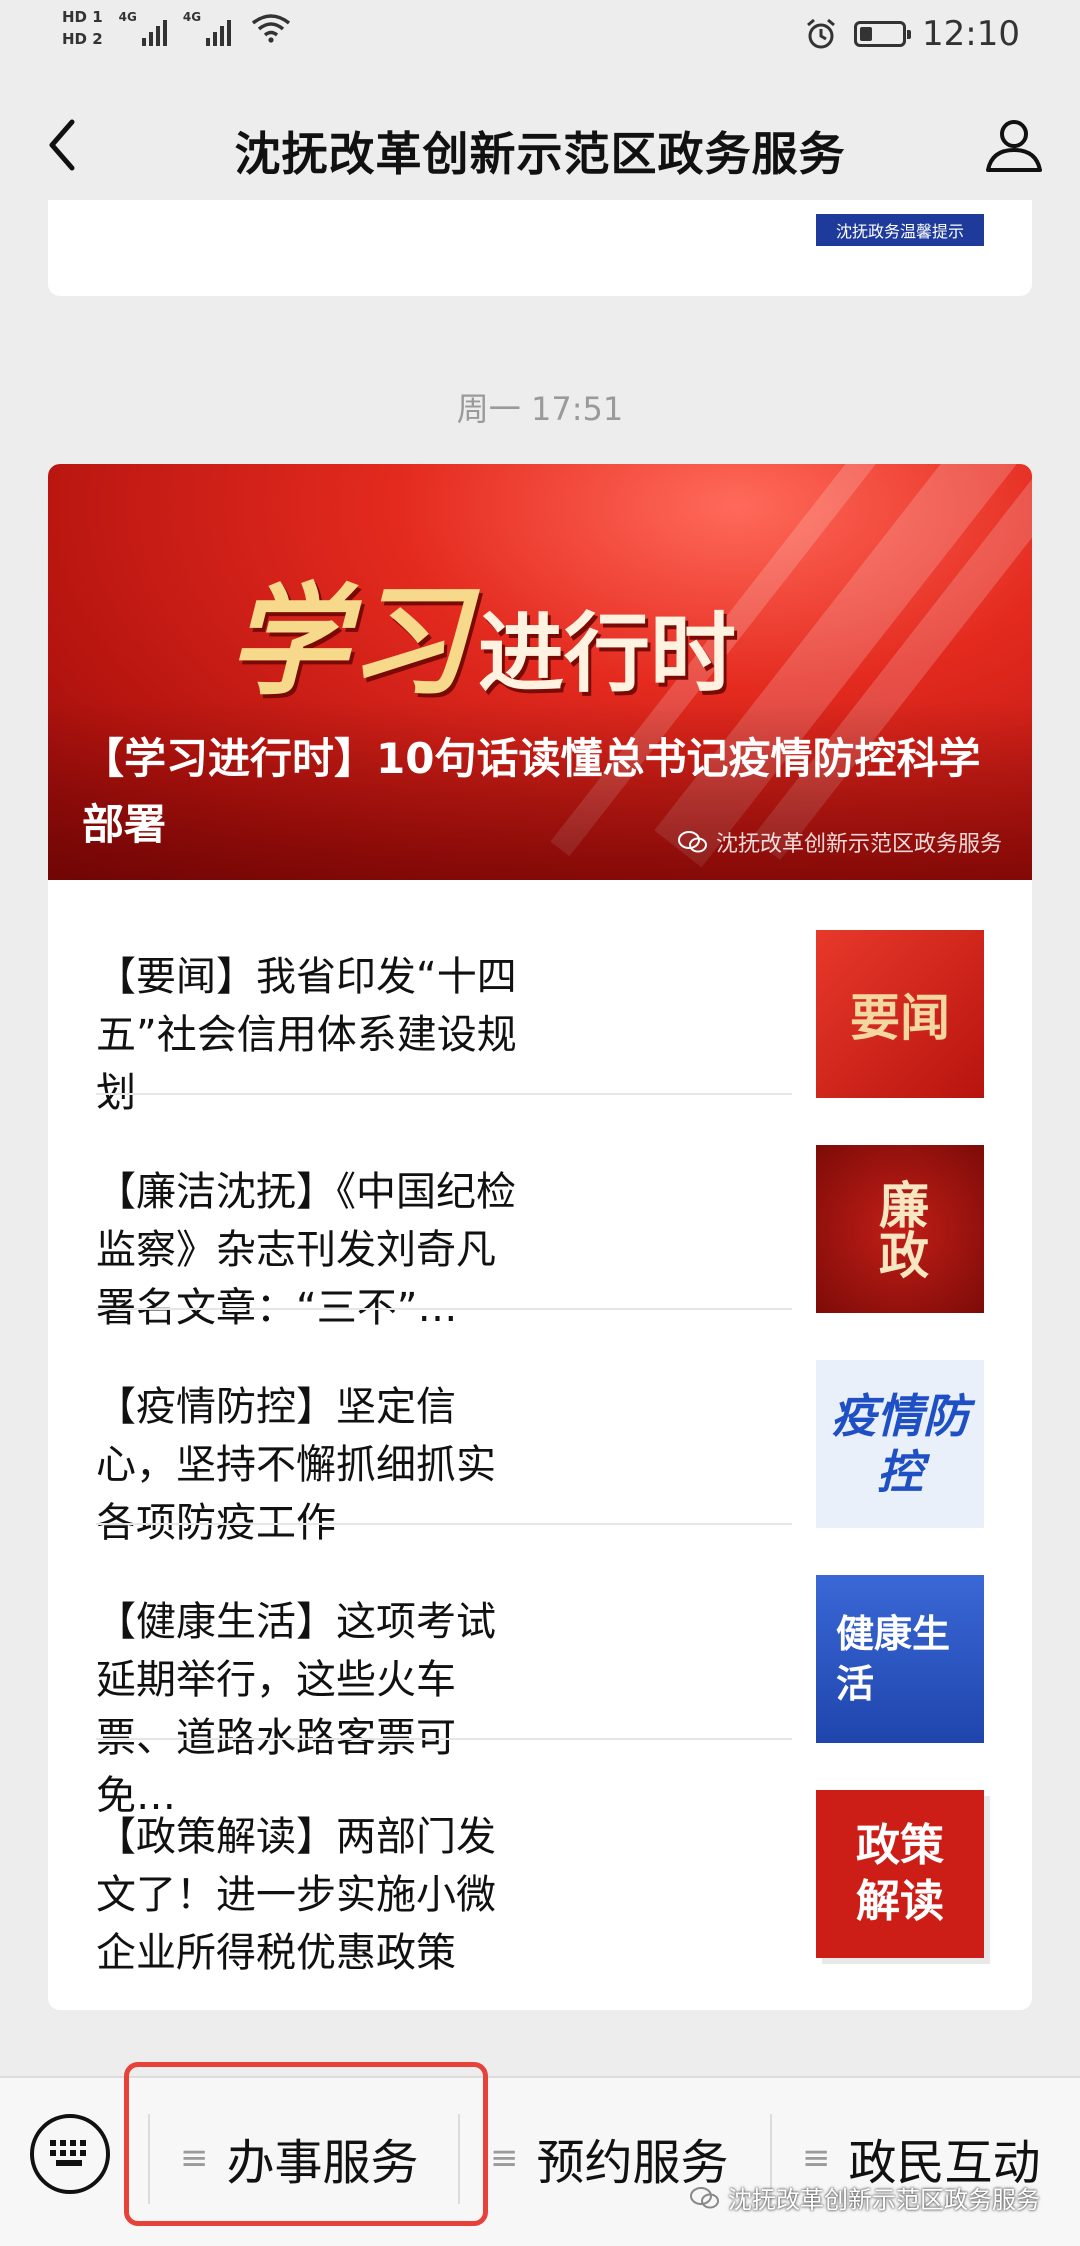 The height and width of the screenshot is (2246, 1080). What do you see at coordinates (271, 28) in the screenshot?
I see `wifi-icon` at bounding box center [271, 28].